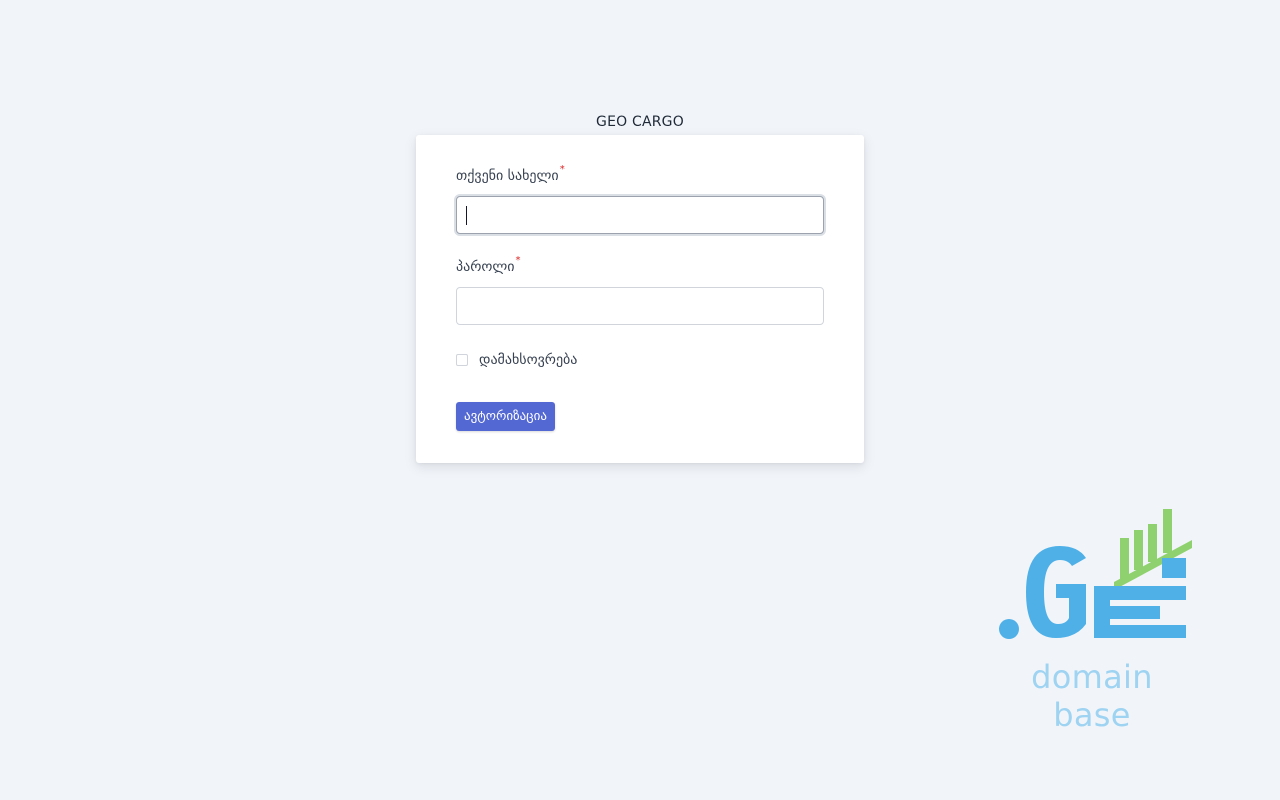 Image resolution: width=1280 pixels, height=800 pixels. I want to click on password-label: პაროლი*, so click(488, 265).